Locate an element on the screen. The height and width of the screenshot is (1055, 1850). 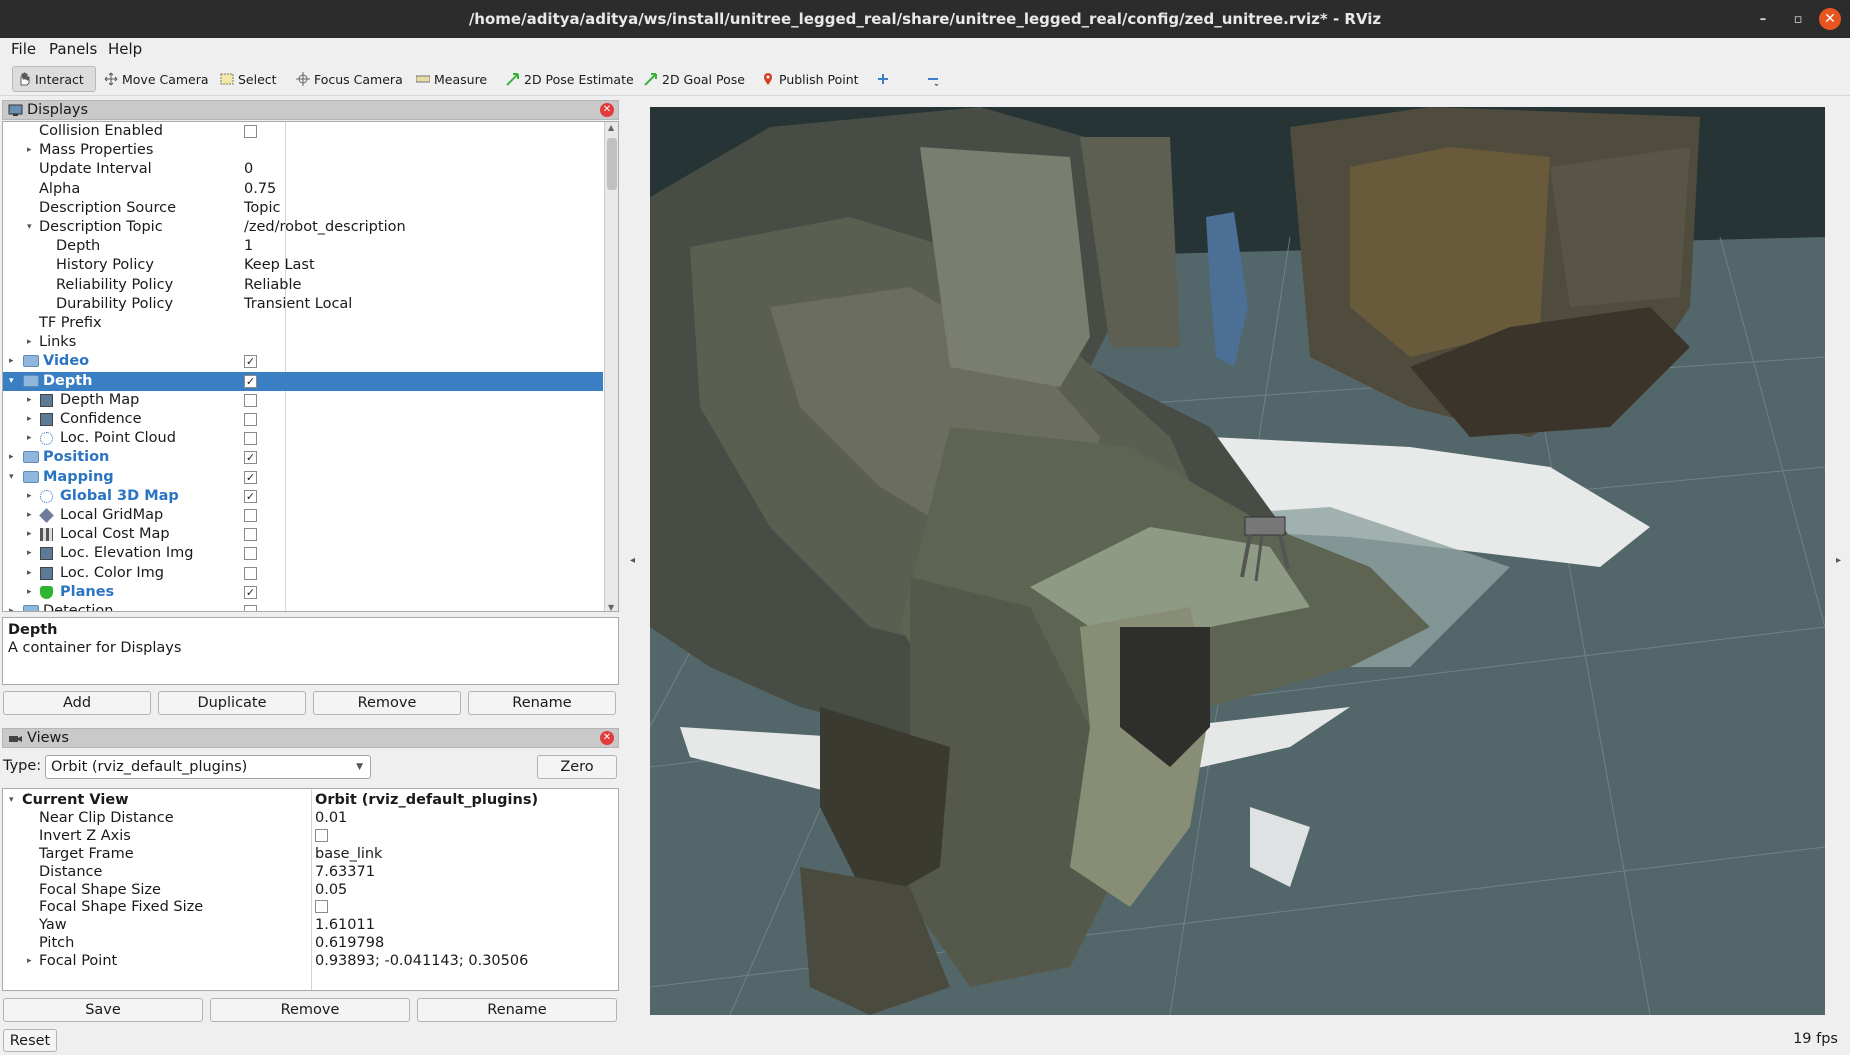
remove-view-button: Remove is located at coordinates (310, 1010).